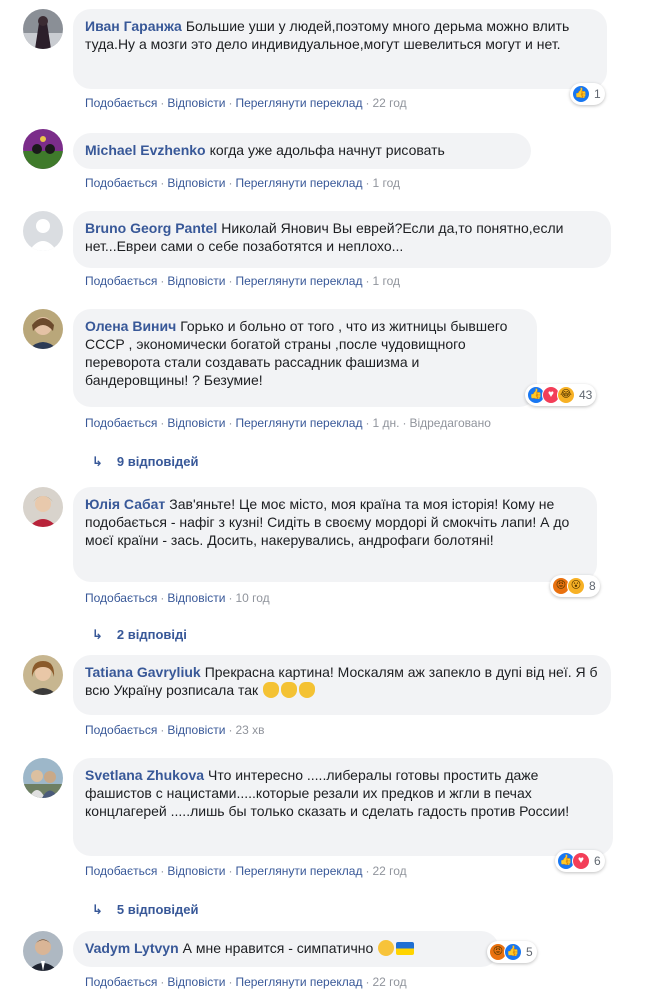 The image size is (665, 1004). I want to click on reaction-summary: 😡 😮 8, so click(575, 586).